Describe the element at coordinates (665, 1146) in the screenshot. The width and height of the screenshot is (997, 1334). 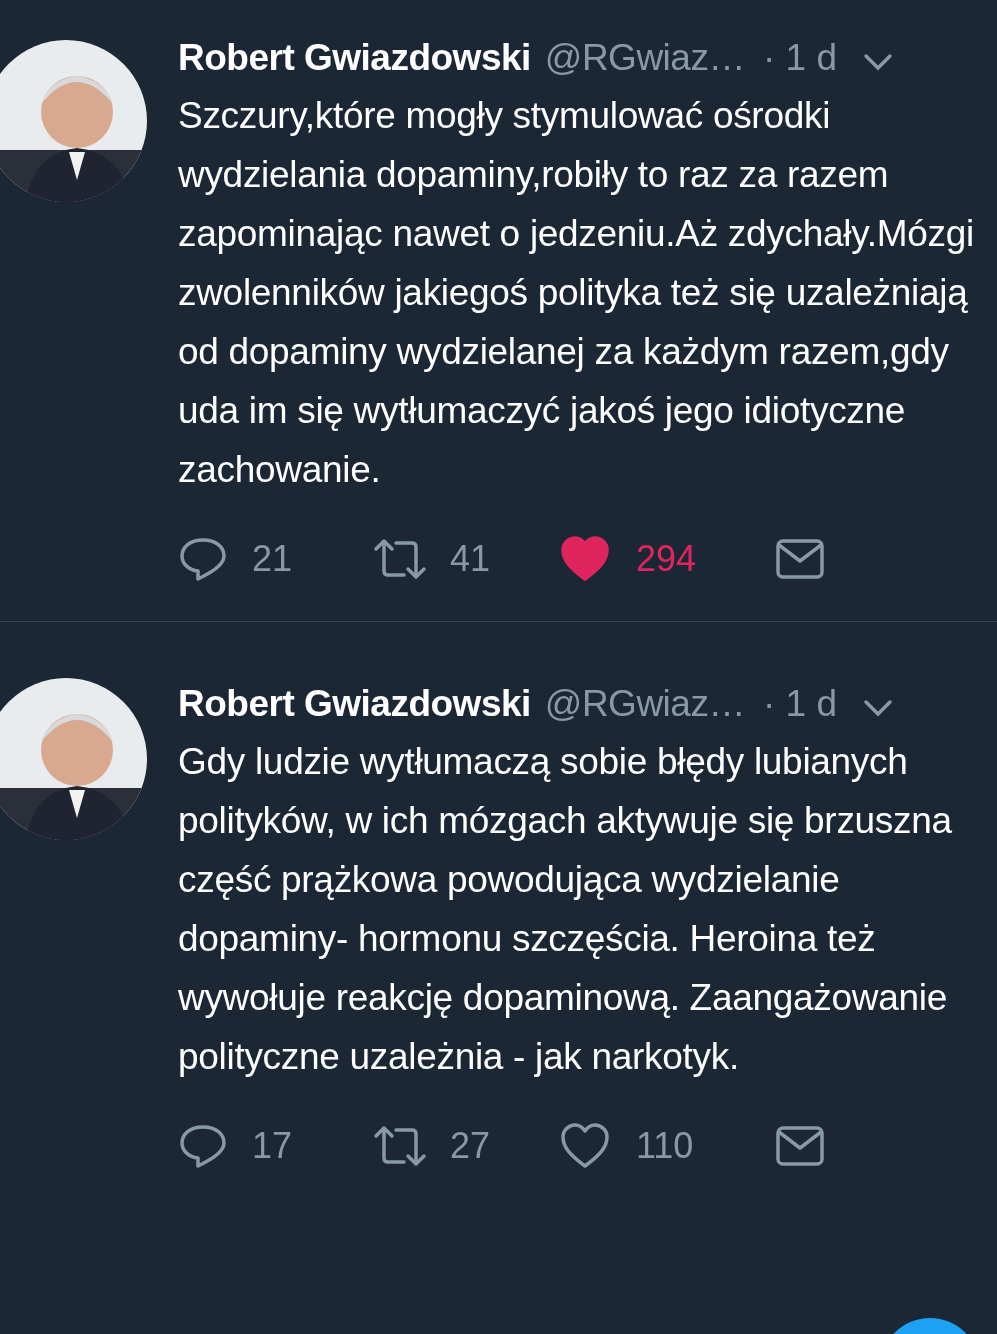
I see `like-count: 110` at that location.